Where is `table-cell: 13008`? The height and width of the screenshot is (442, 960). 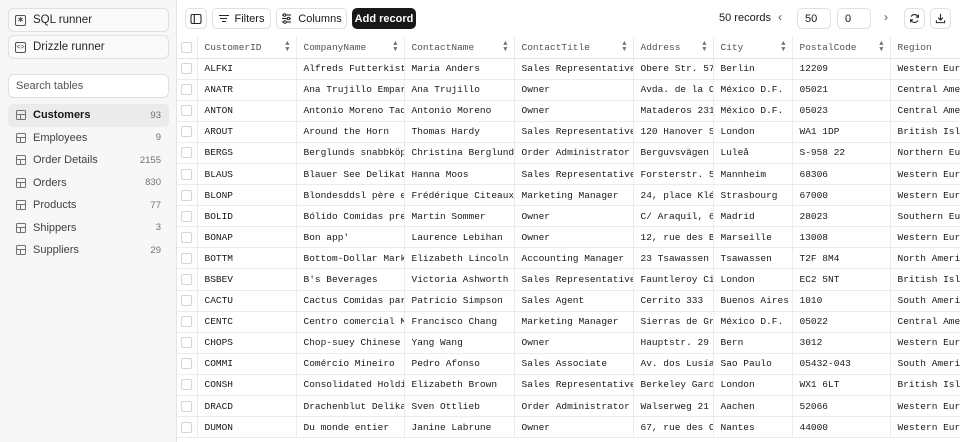
table-cell: 13008 is located at coordinates (841, 237).